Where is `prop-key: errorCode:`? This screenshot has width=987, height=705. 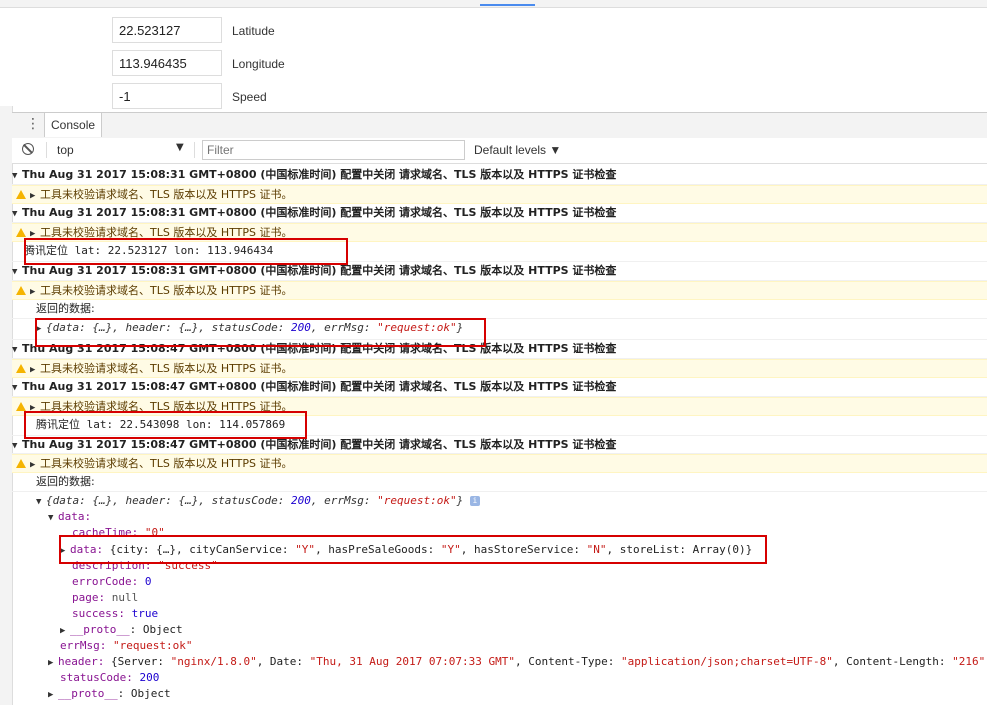
prop-key: errorCode: is located at coordinates (105, 581).